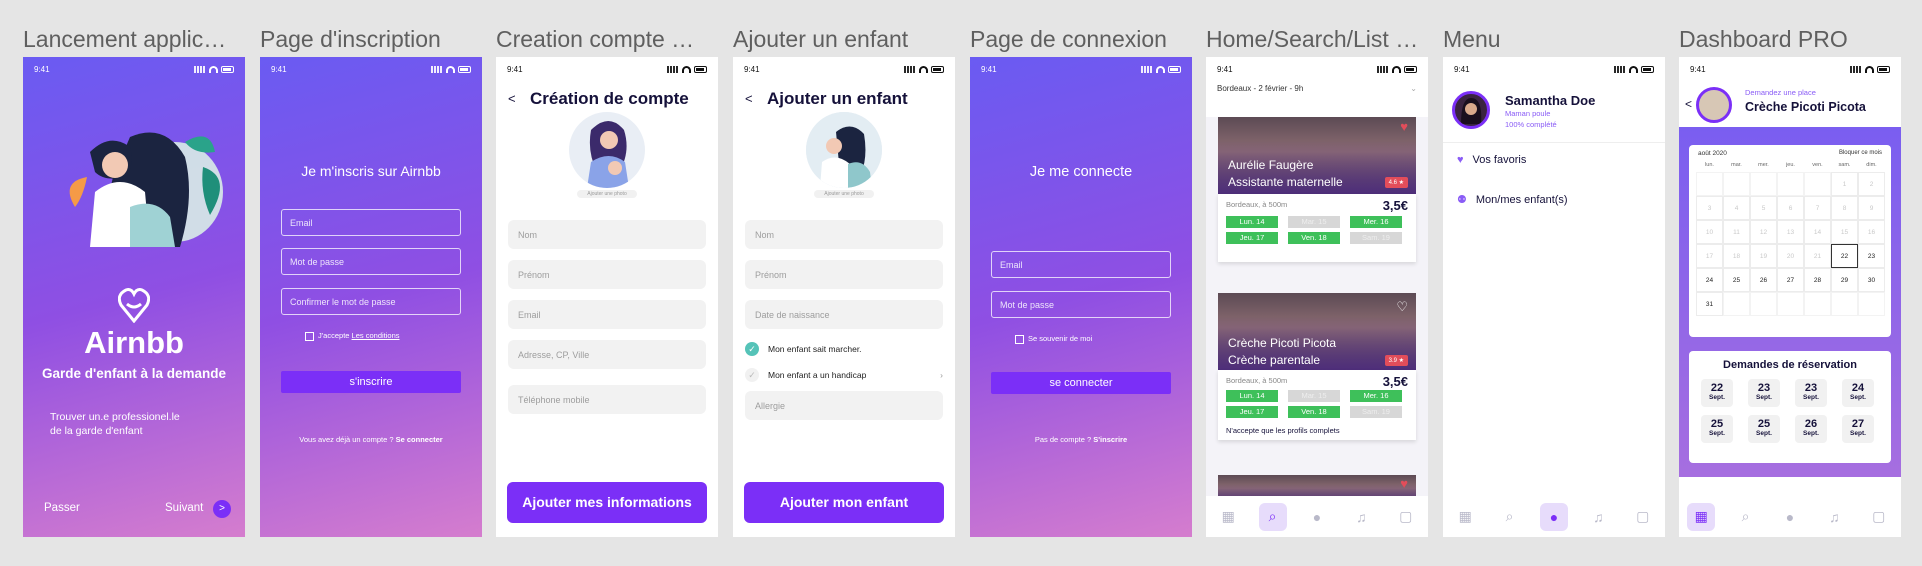 The image size is (1922, 566). I want to click on phone-field: Téléphone mobile, so click(607, 399).